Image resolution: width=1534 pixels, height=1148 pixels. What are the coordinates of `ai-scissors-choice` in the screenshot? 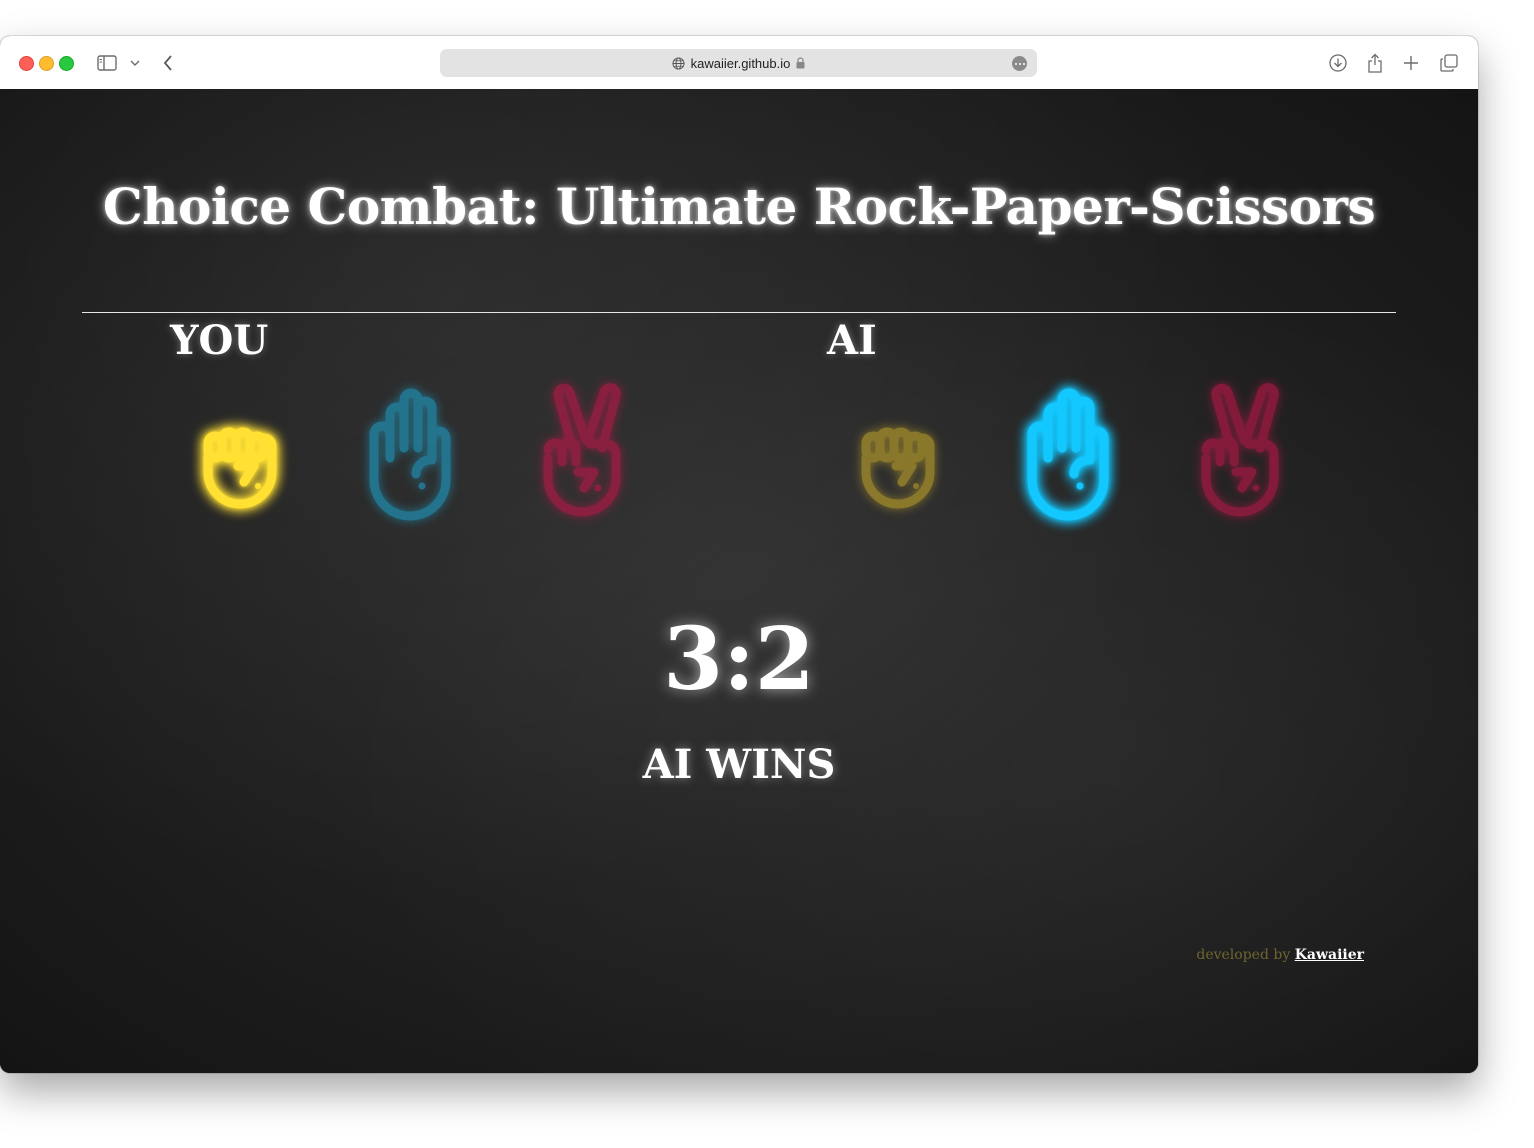 It's located at (1240, 449).